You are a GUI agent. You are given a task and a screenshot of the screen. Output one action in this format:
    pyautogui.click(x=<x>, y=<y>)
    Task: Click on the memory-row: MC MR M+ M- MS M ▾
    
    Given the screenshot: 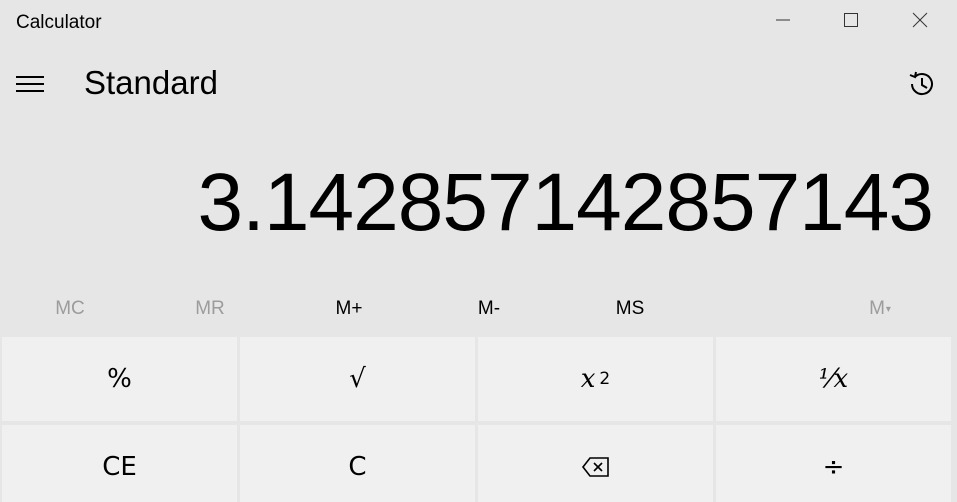 What is the action you would take?
    pyautogui.click(x=478, y=309)
    